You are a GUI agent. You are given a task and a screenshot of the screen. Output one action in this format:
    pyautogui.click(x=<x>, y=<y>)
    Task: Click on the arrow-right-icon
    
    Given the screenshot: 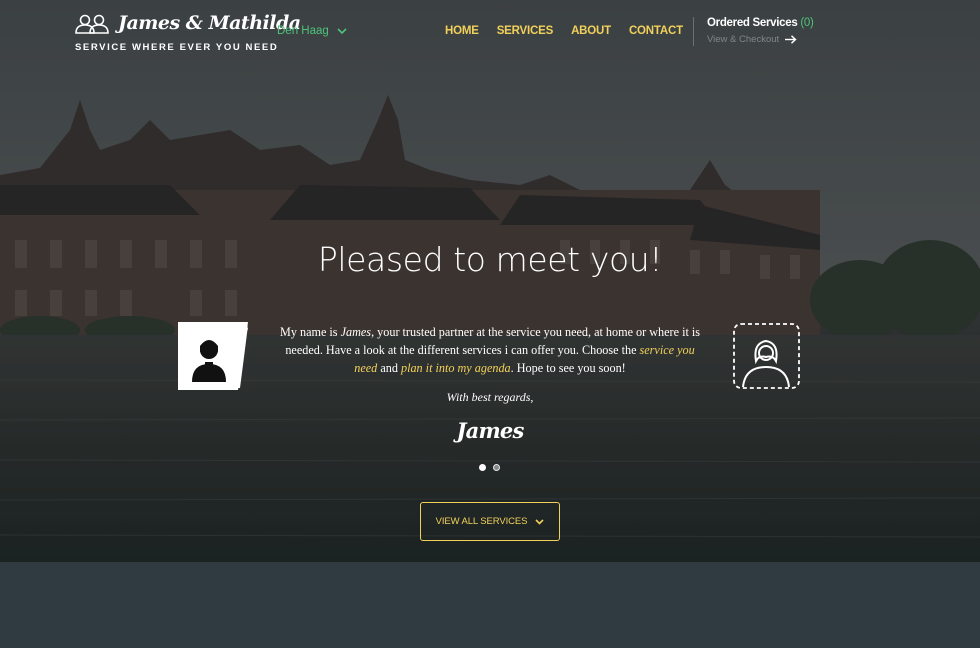 What is the action you would take?
    pyautogui.click(x=791, y=39)
    